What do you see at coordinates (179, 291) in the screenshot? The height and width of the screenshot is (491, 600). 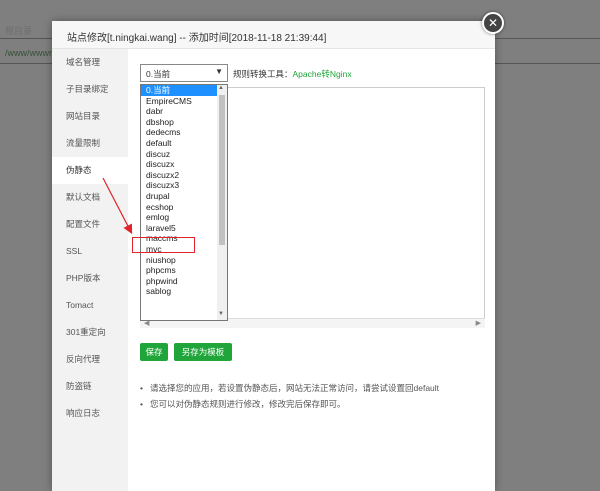 I see `dropdown-option: sablog` at bounding box center [179, 291].